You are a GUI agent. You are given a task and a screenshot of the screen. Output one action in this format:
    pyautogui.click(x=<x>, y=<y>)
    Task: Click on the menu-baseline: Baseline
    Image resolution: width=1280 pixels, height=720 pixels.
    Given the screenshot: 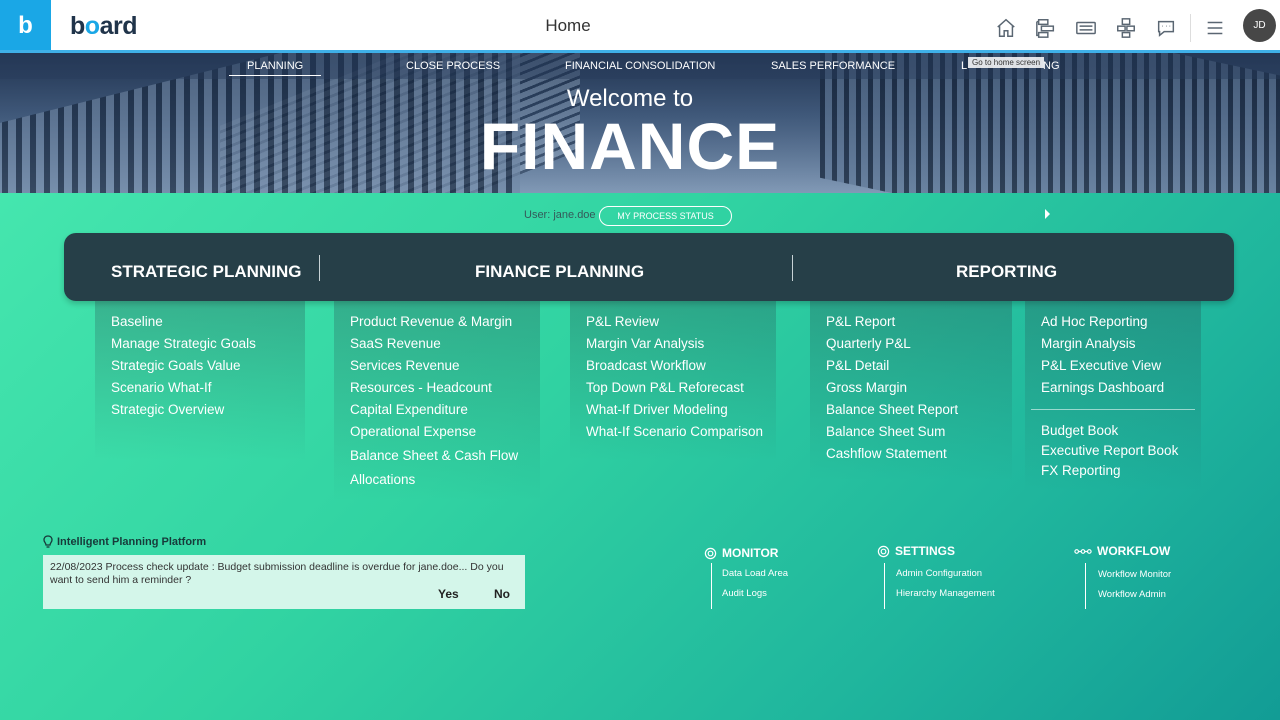 What is the action you would take?
    pyautogui.click(x=200, y=324)
    